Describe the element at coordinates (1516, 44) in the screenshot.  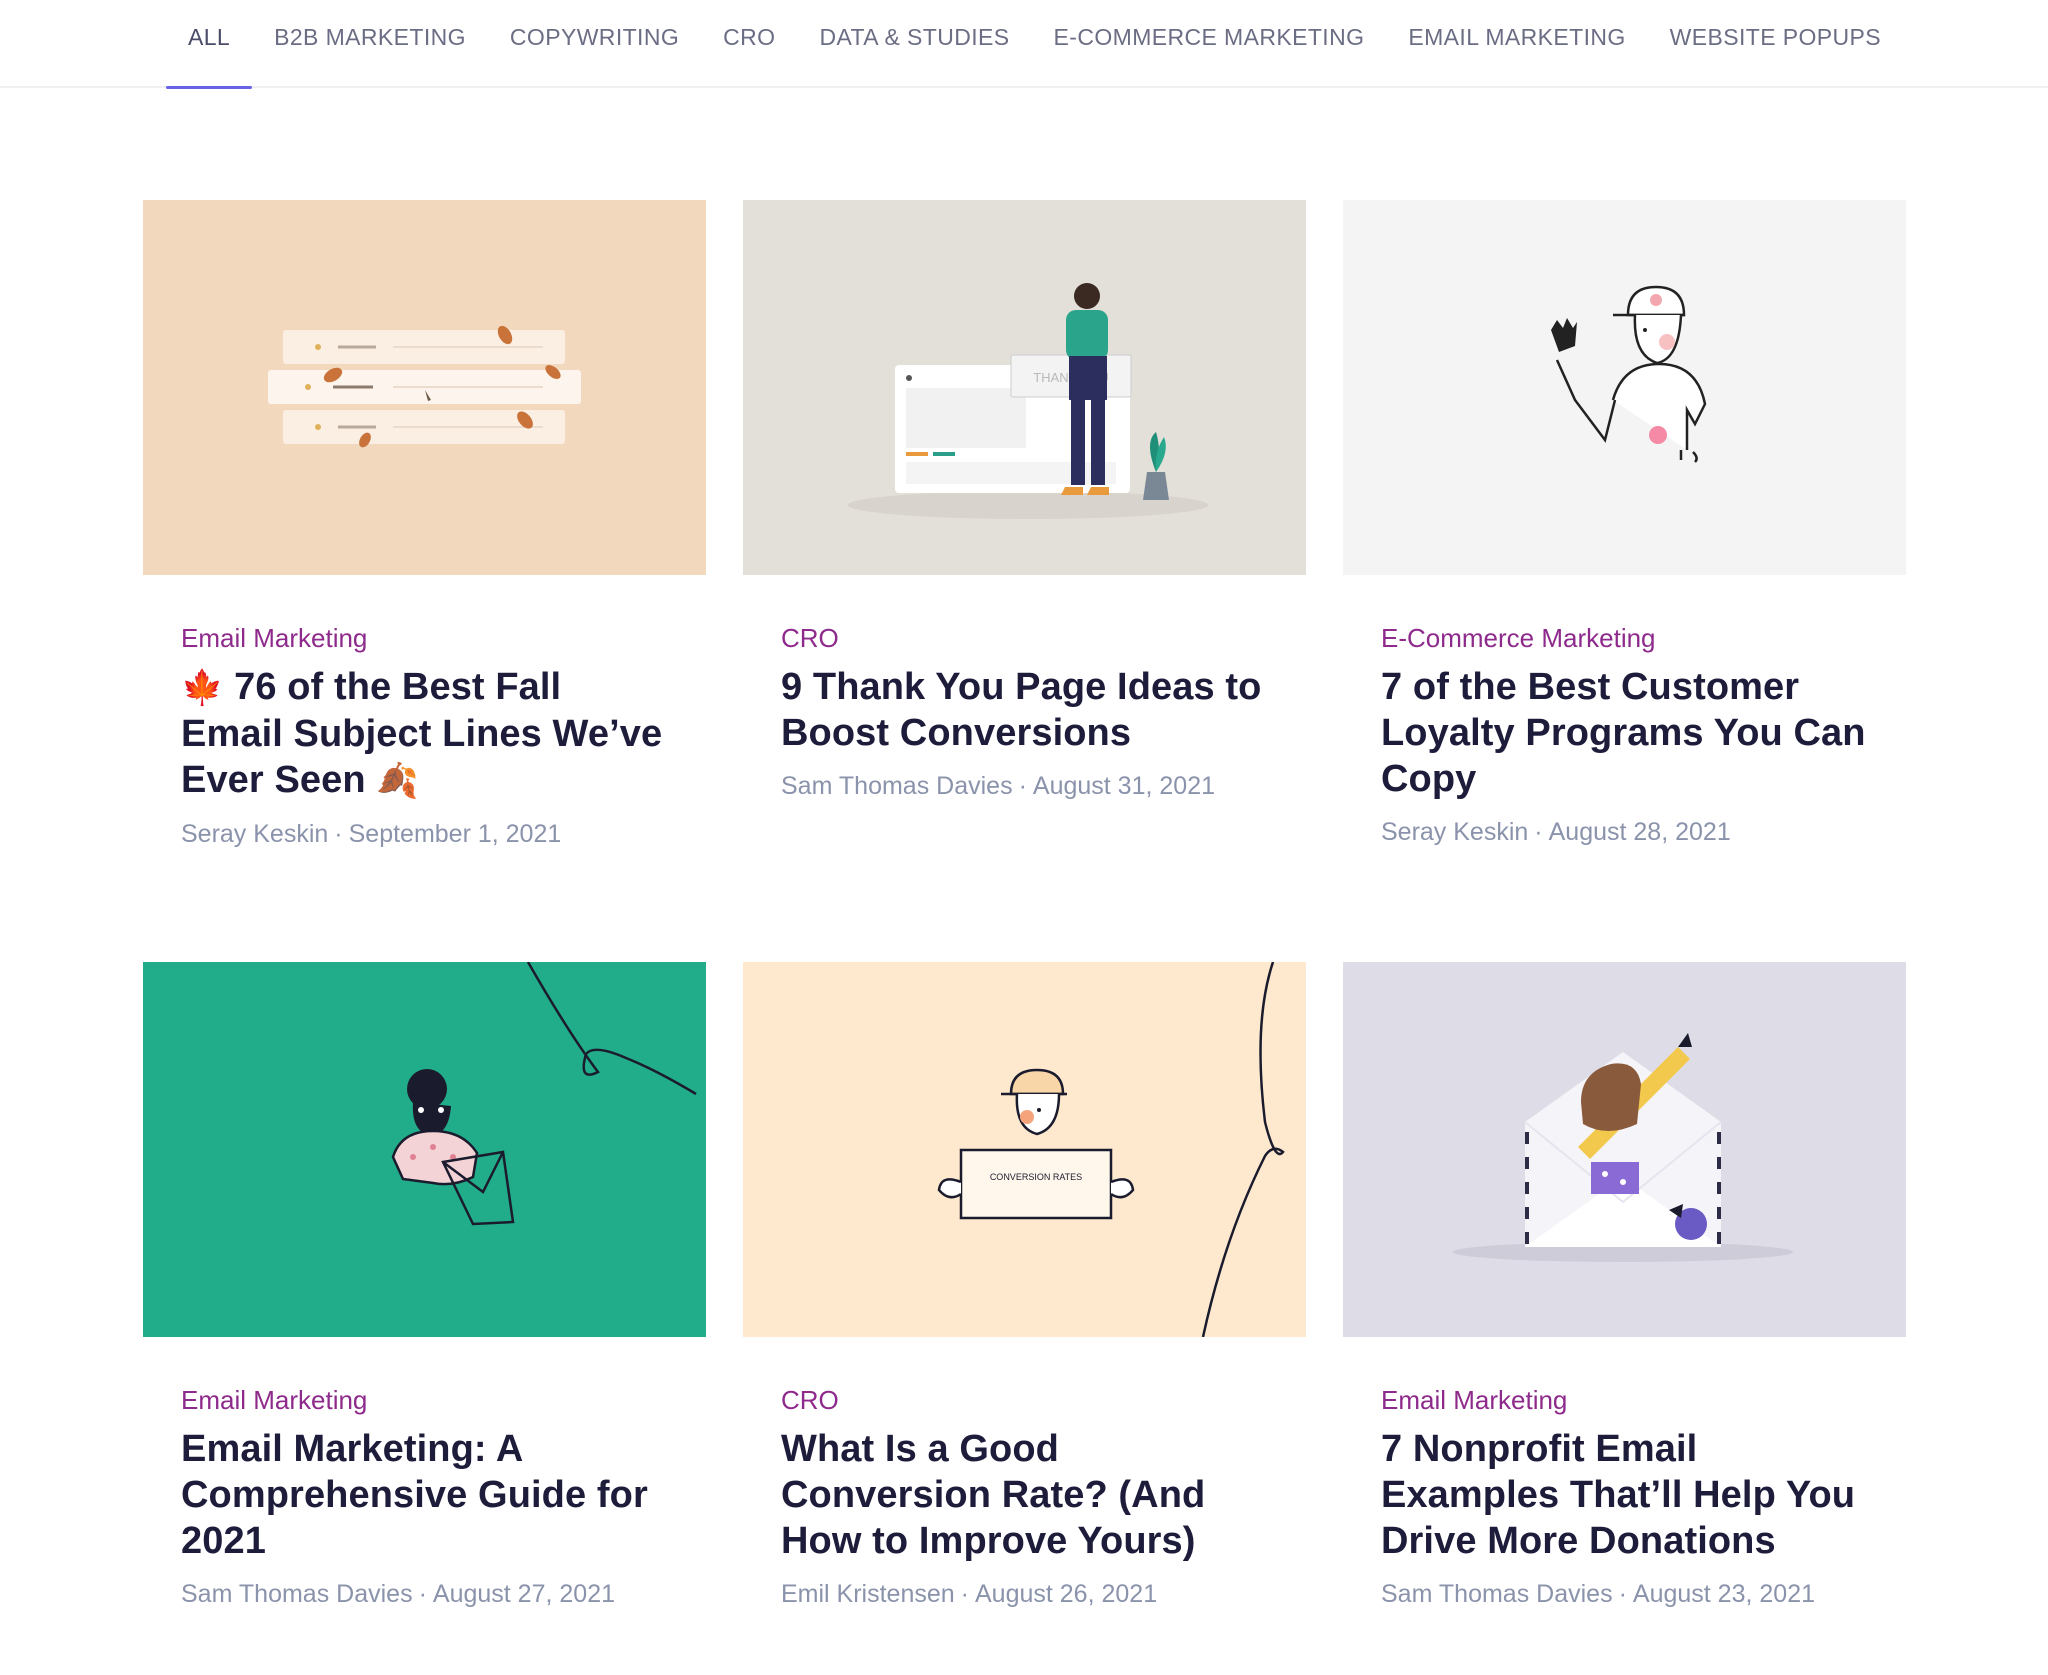
I see `tab-email-marketing: EMAIL MARKETING` at that location.